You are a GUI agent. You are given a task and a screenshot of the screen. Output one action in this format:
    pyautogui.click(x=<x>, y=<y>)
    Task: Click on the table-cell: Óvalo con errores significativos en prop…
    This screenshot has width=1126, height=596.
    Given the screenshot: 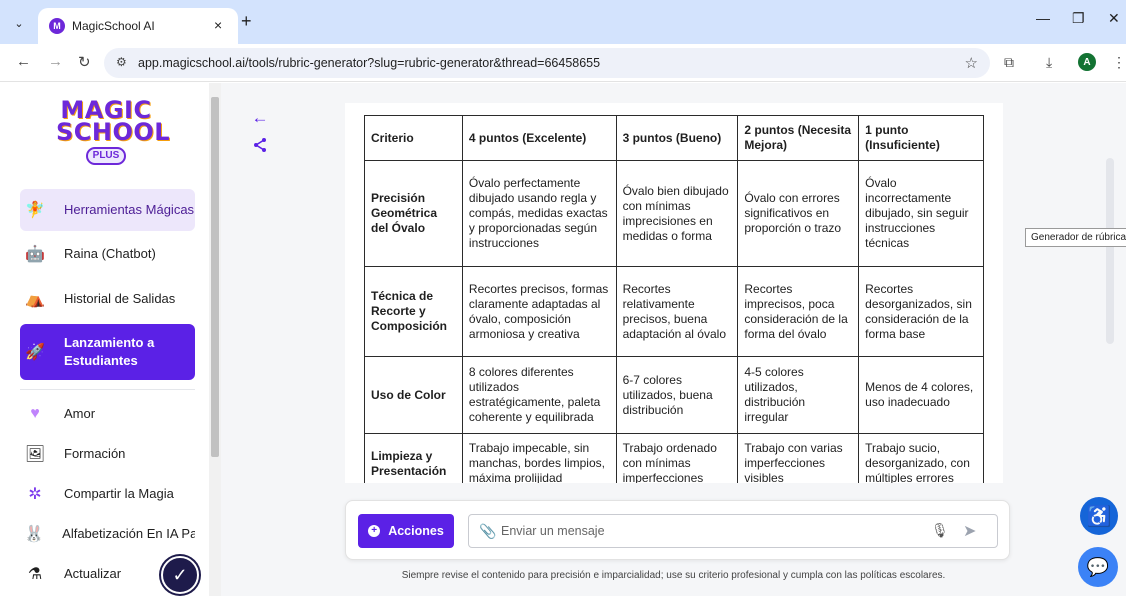 What is the action you would take?
    pyautogui.click(x=798, y=213)
    